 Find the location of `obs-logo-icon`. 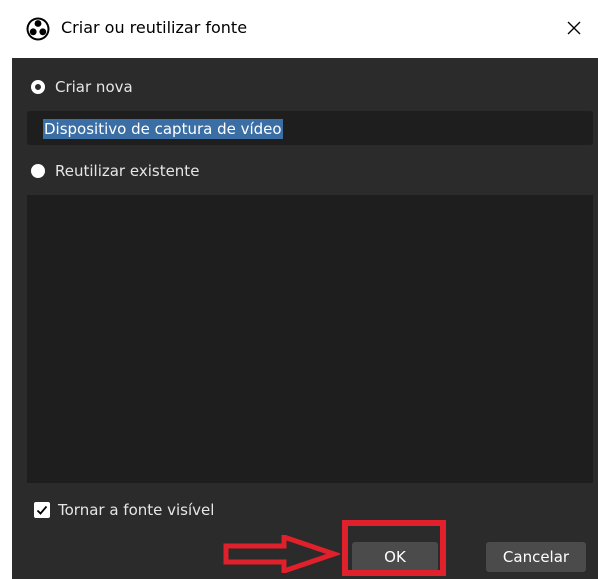

obs-logo-icon is located at coordinates (38, 29).